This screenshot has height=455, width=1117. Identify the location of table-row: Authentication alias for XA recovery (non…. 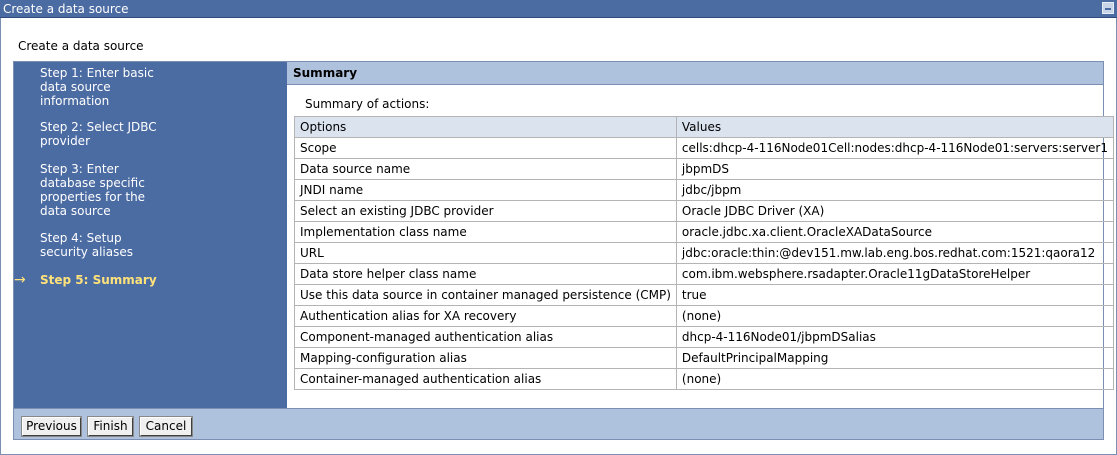
(704, 316).